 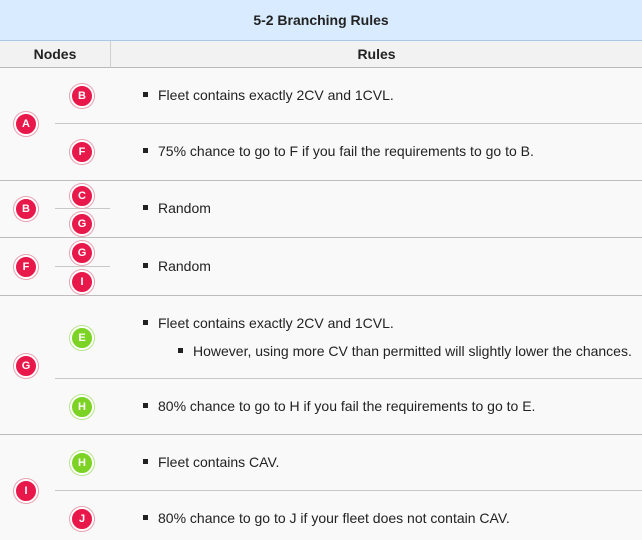 I want to click on rule-text: Fleet contains CAV., so click(x=219, y=462).